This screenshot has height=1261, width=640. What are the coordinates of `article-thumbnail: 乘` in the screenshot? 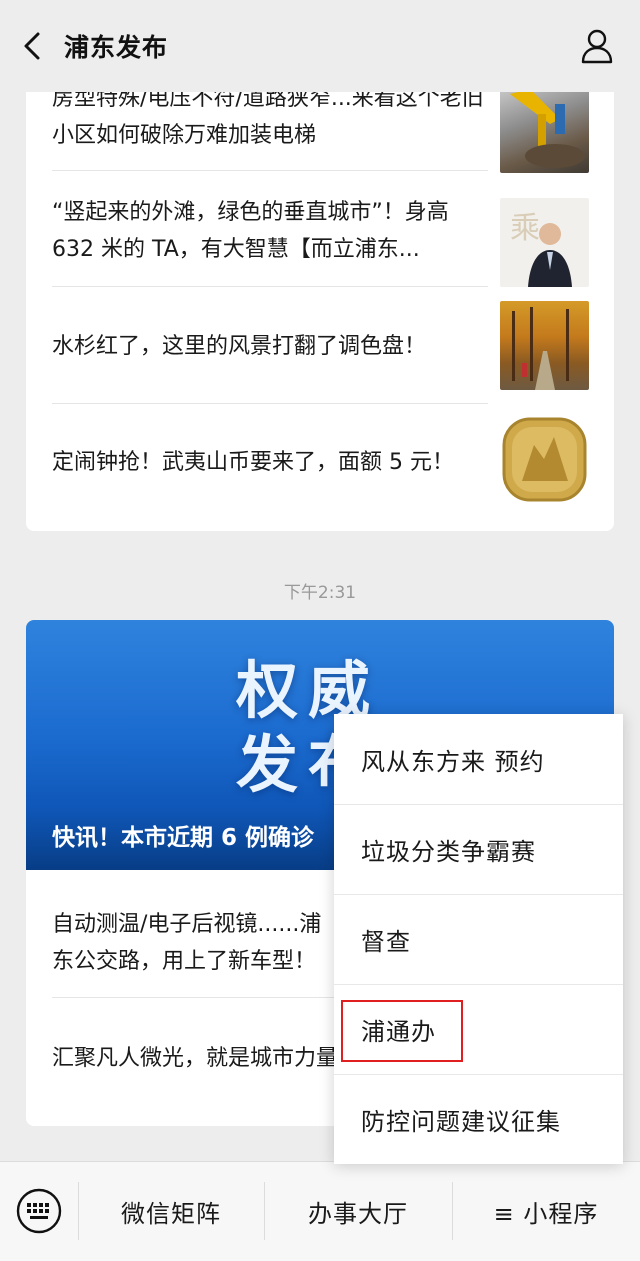 It's located at (544, 242).